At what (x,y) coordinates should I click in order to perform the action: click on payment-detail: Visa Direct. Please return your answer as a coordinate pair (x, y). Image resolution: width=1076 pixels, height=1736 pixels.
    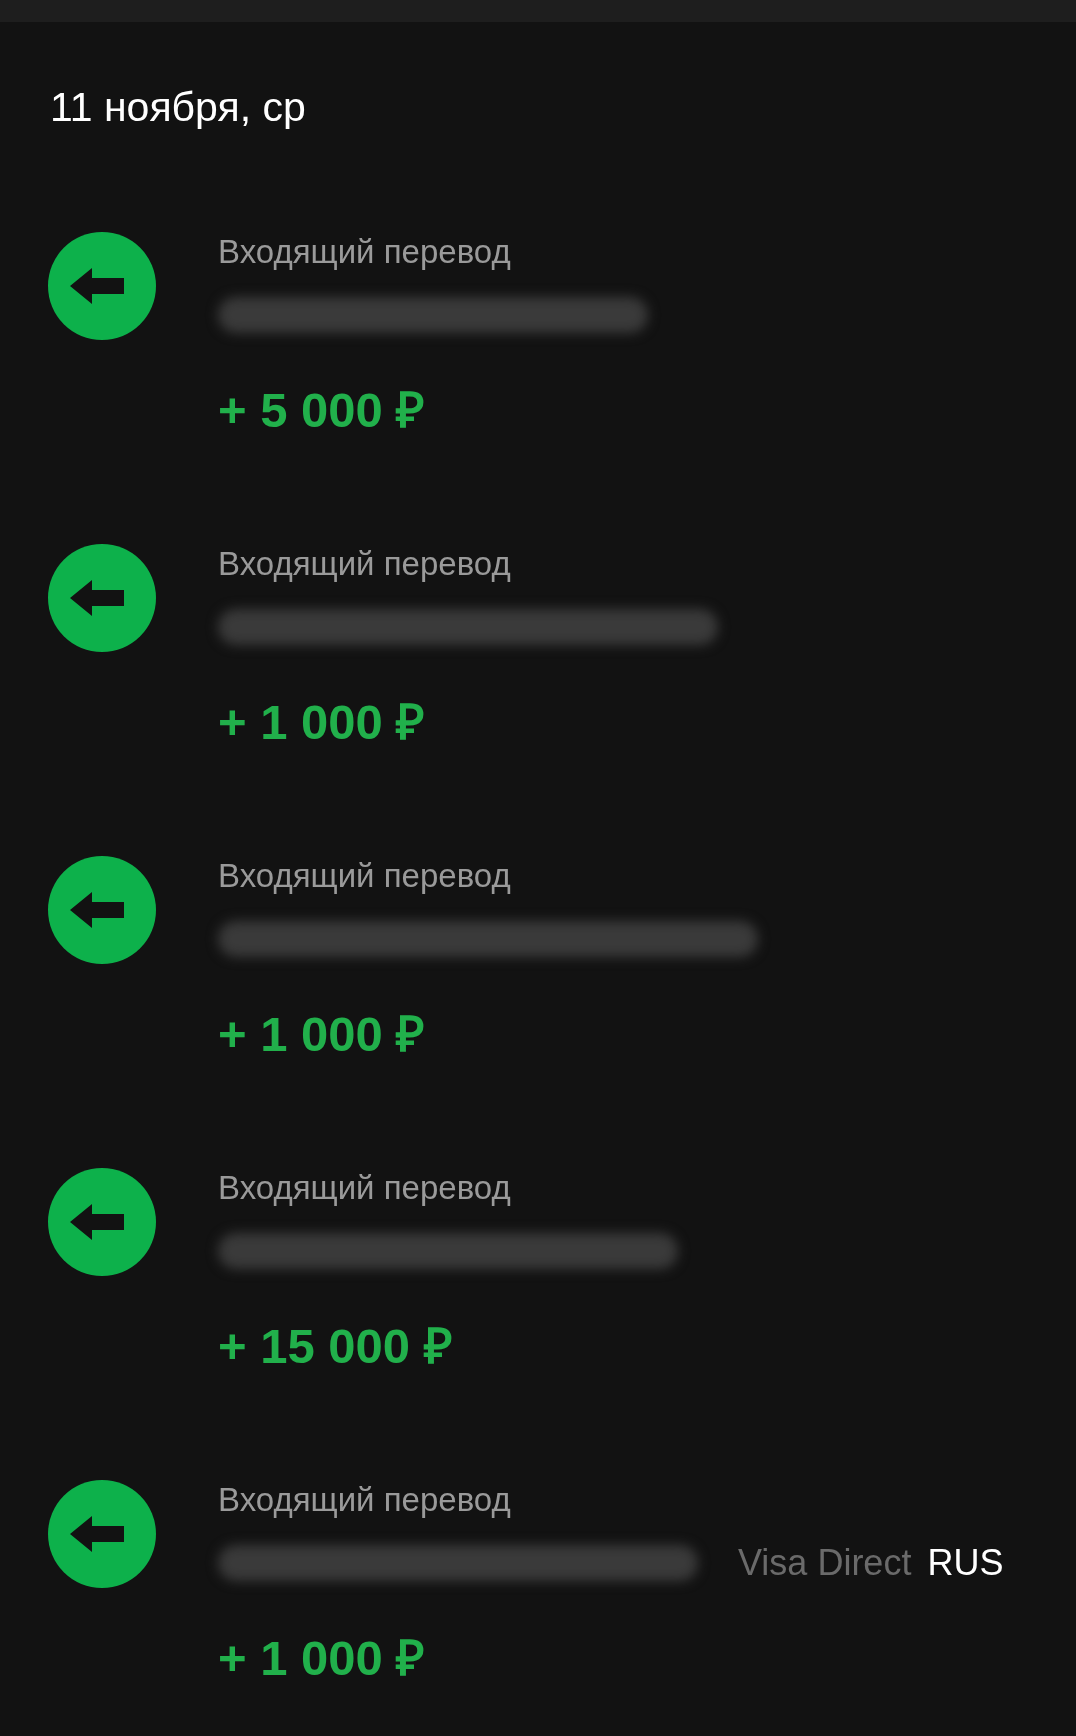
    Looking at the image, I should click on (825, 1563).